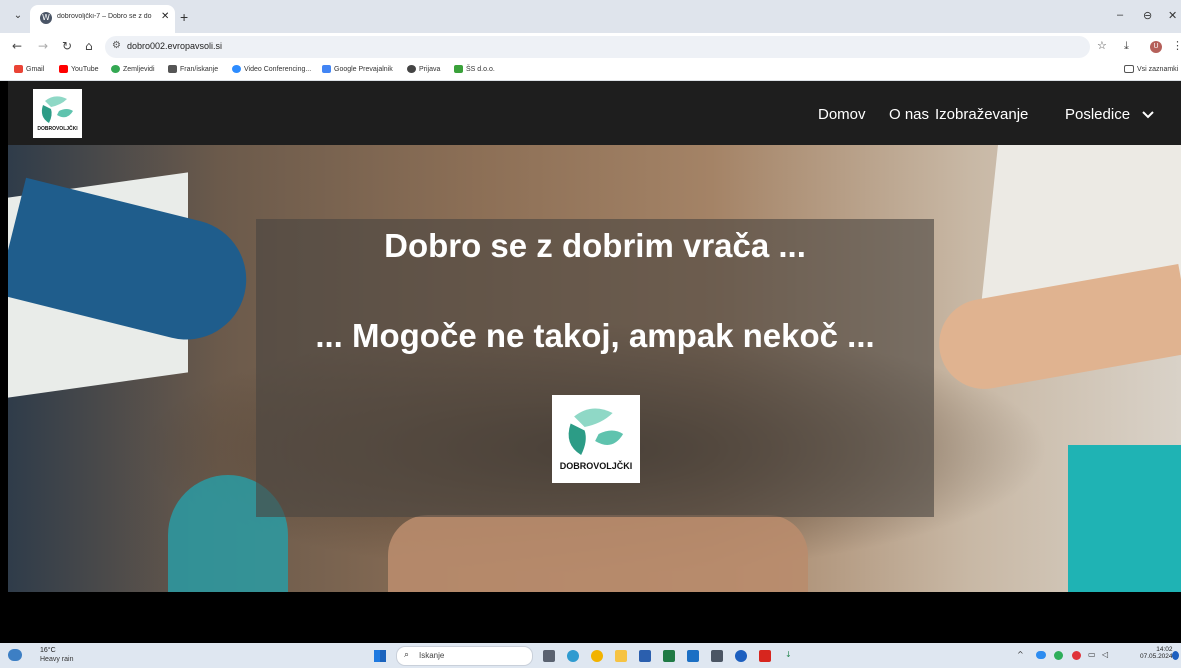 The image size is (1181, 668). What do you see at coordinates (1092, 654) in the screenshot?
I see `network-icon: ▭` at bounding box center [1092, 654].